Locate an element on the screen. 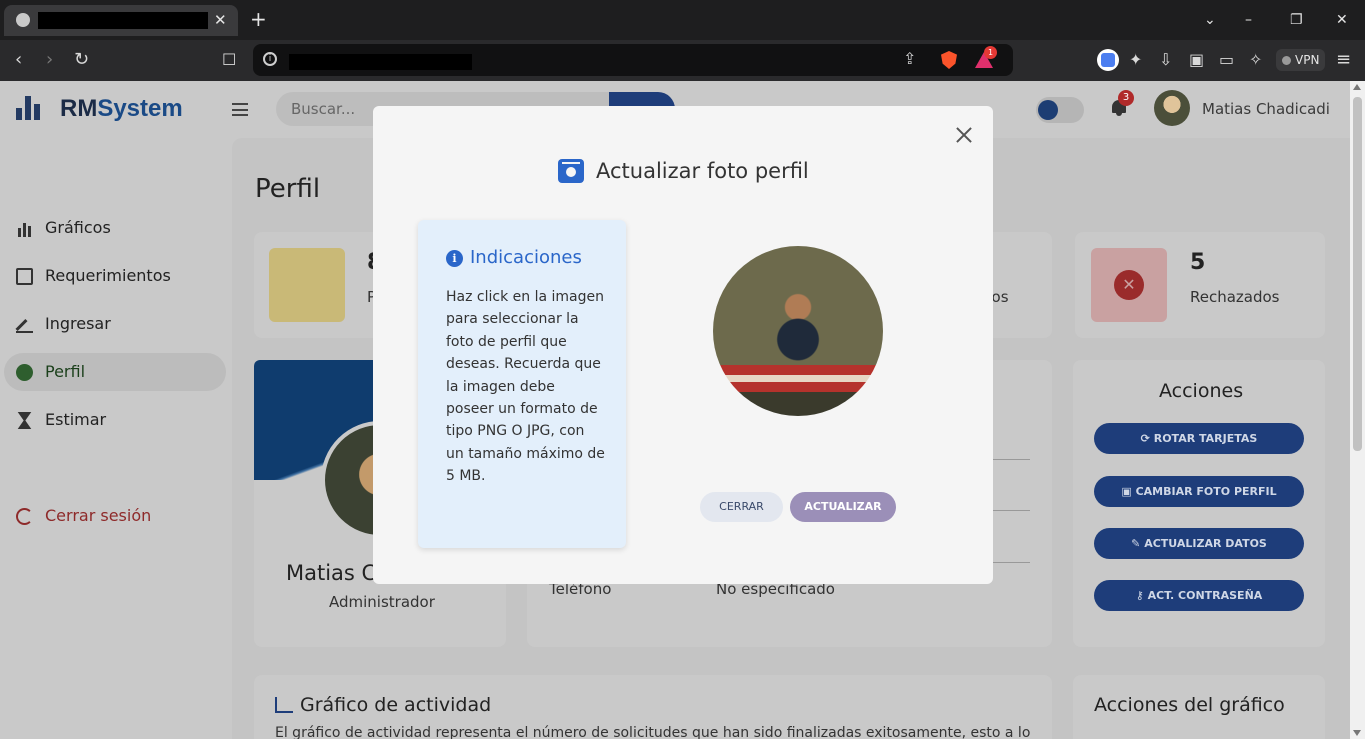 This screenshot has width=1365, height=739. sidebar-item-label: Estimar is located at coordinates (76, 419).